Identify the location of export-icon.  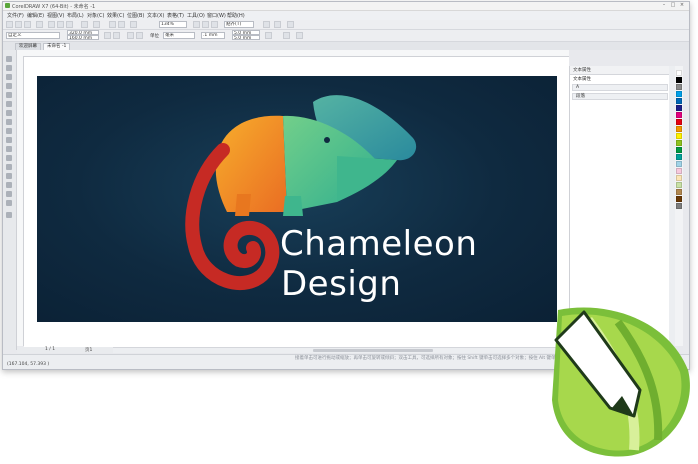
(121, 24).